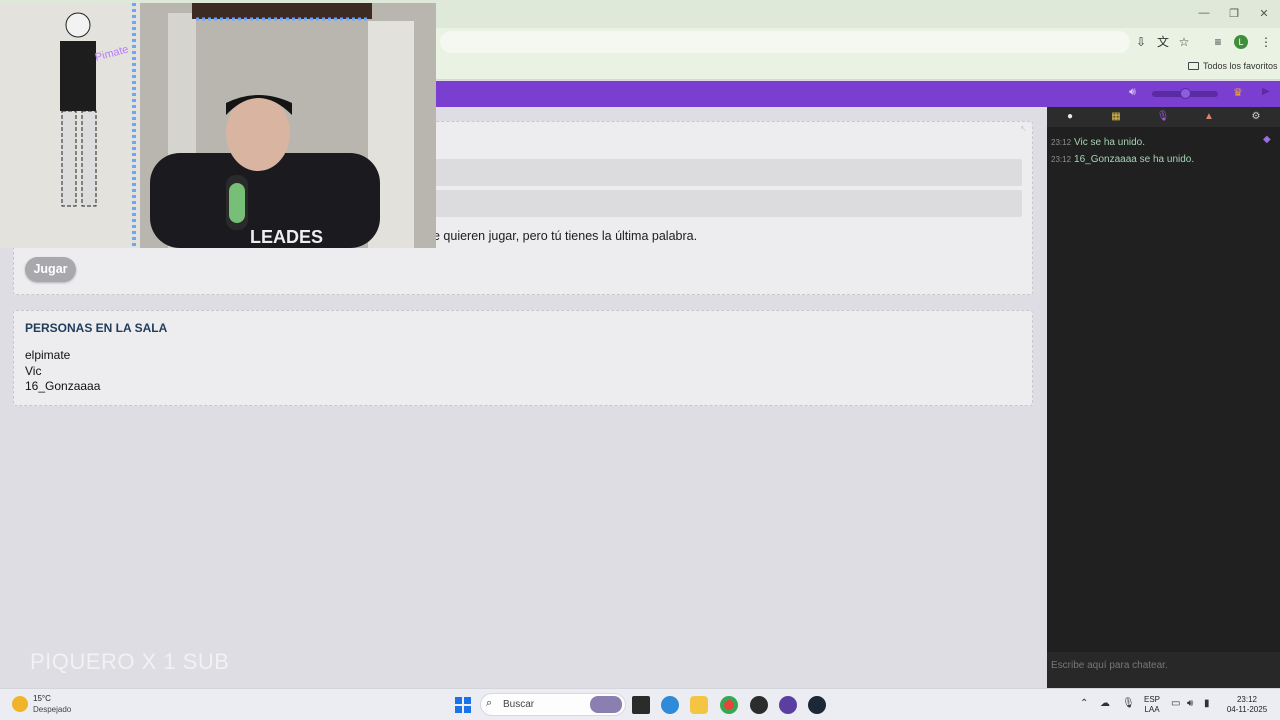  I want to click on obs-icon, so click(759, 705).